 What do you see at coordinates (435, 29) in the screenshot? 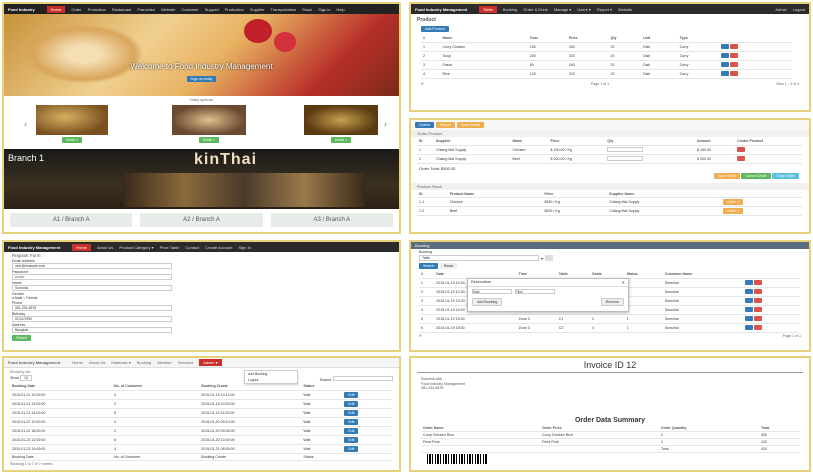
I see `add-product-button: Add Product` at bounding box center [435, 29].